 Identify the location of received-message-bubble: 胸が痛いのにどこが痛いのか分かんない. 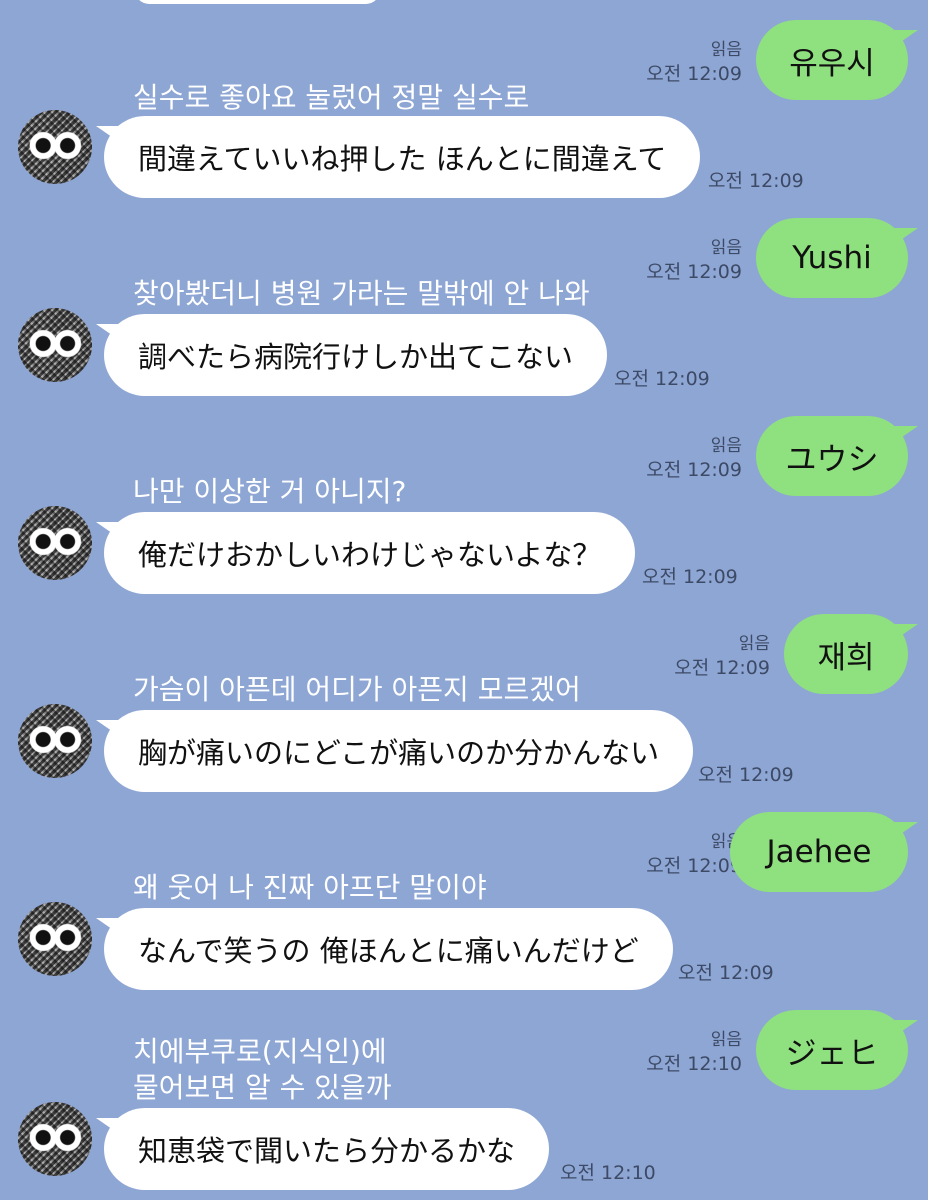
(394, 751).